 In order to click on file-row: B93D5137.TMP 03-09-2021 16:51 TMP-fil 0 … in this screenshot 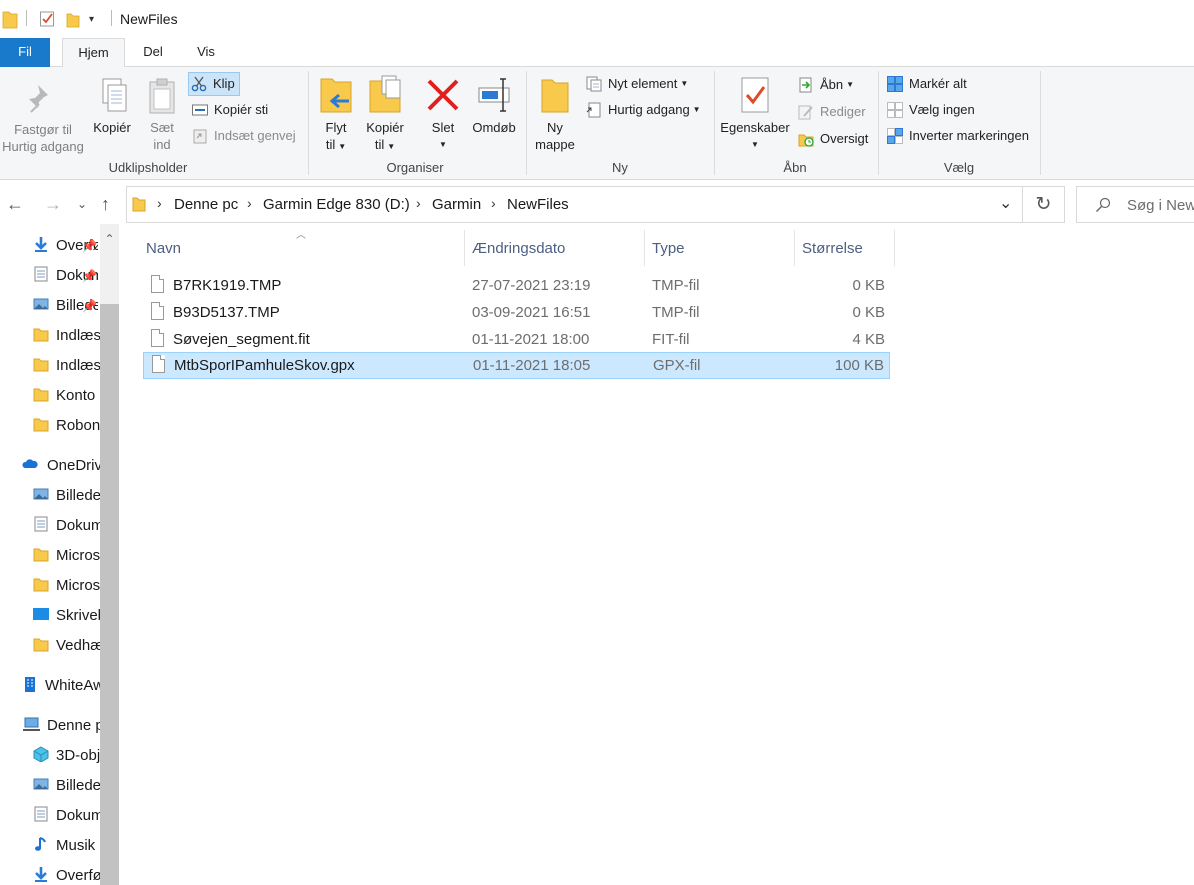, I will do `click(516, 312)`.